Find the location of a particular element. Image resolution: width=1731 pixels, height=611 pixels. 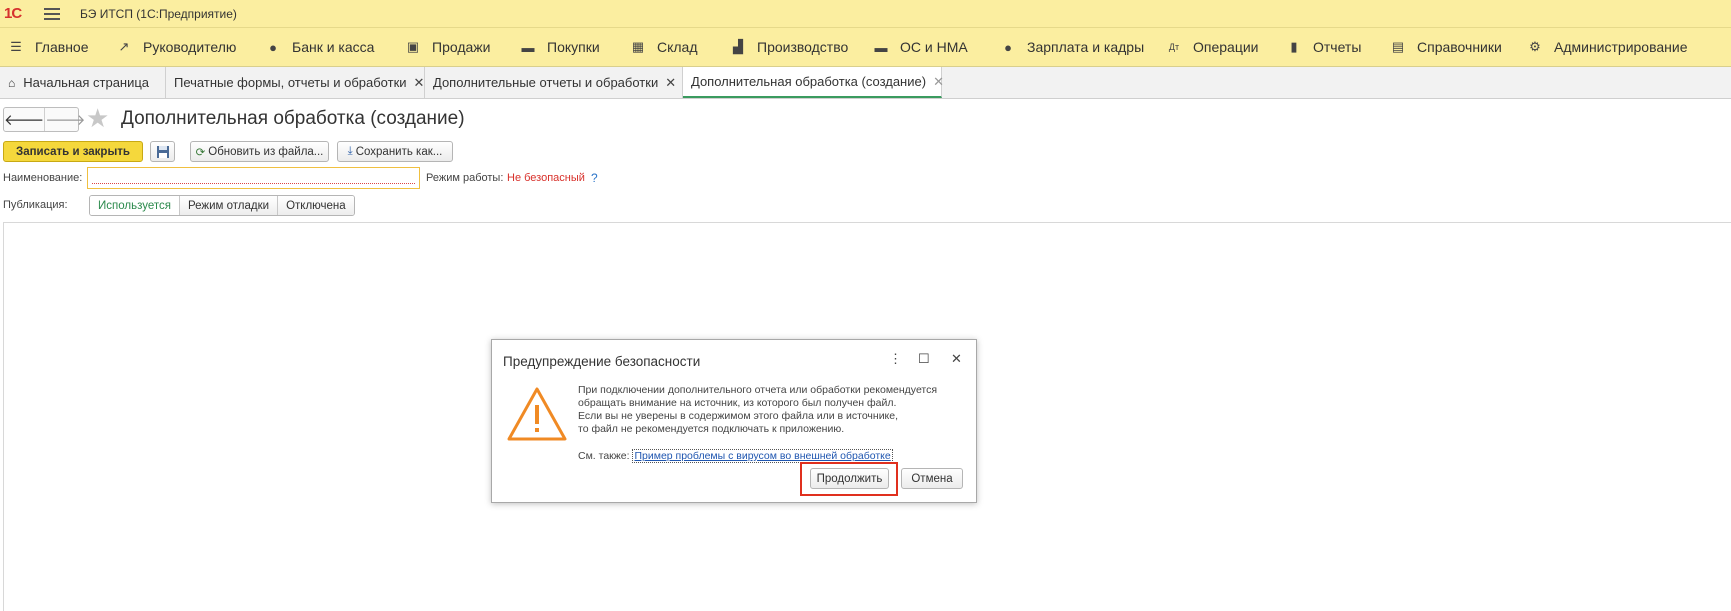

cancel-button: Отмена is located at coordinates (932, 478).